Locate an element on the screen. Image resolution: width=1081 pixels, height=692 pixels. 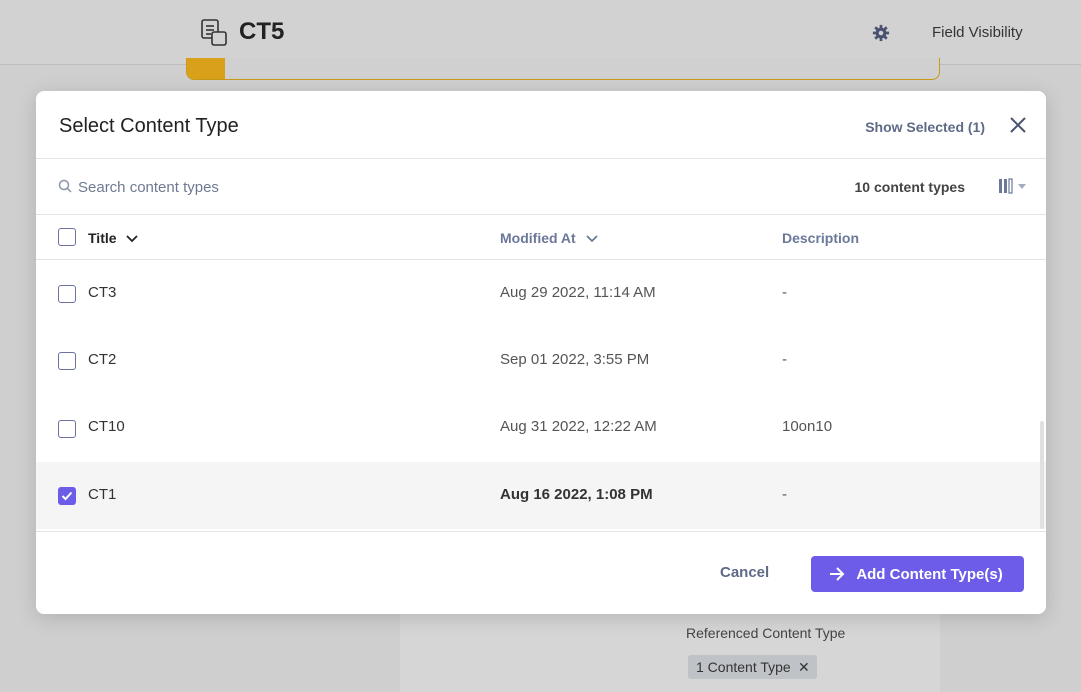
table-row: CT3 Aug 29 2022, 11:14 AM - is located at coordinates (541, 293).